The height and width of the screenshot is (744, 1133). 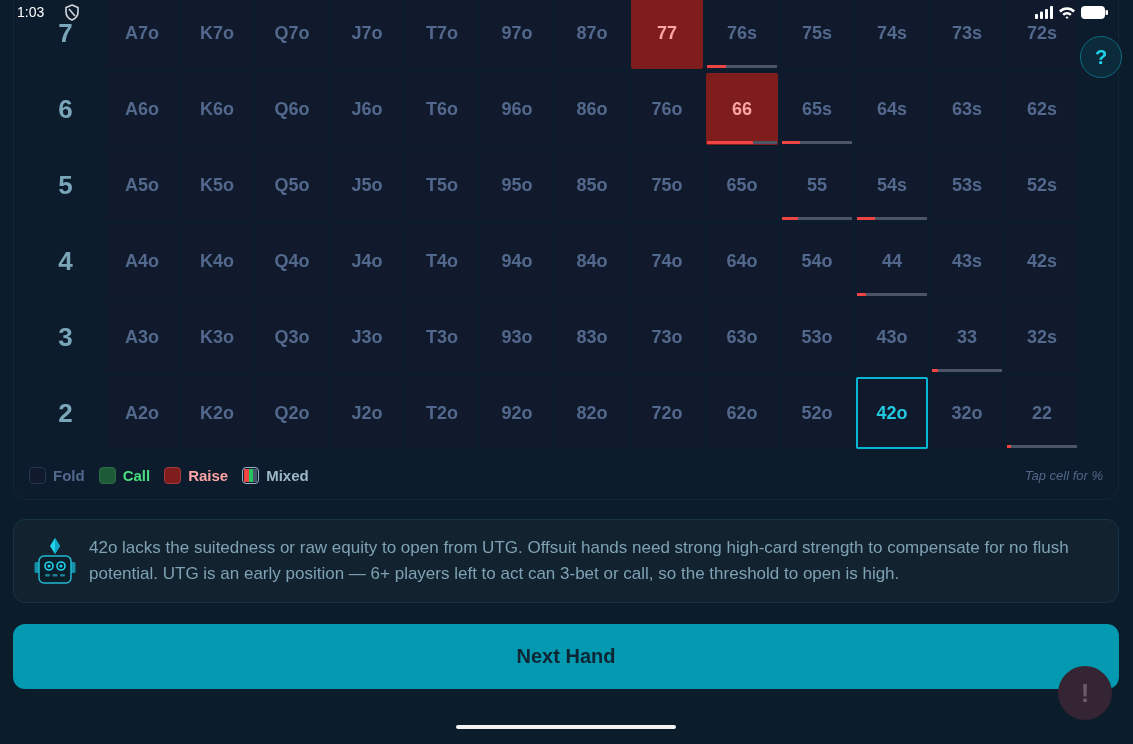 What do you see at coordinates (817, 185) in the screenshot?
I see `hand-cell: 55` at bounding box center [817, 185].